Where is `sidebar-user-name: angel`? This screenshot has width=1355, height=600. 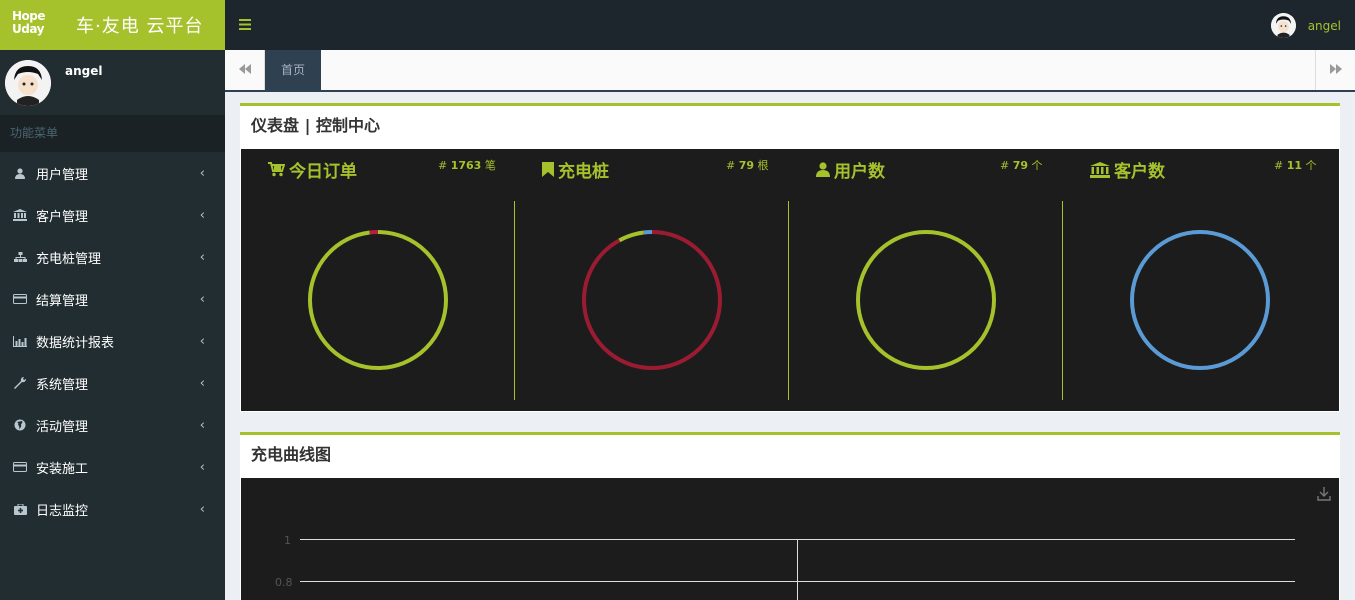
sidebar-user-name: angel is located at coordinates (84, 71).